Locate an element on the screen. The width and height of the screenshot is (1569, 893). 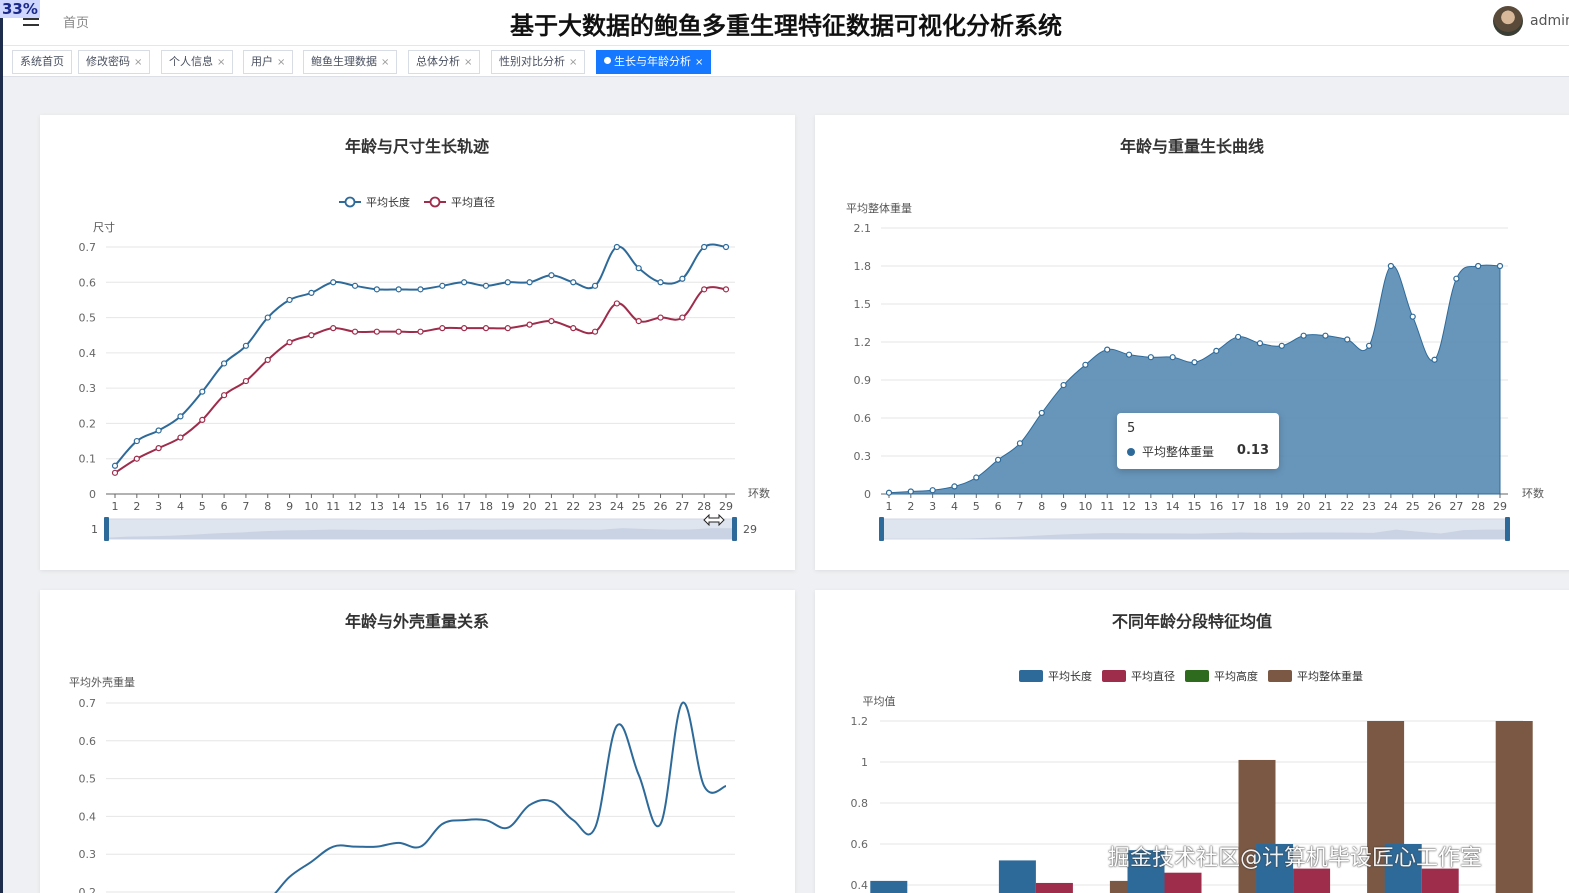
page-title: 基于大数据的鲍鱼多重生理特征数据可视化分析系统 is located at coordinates (786, 26).